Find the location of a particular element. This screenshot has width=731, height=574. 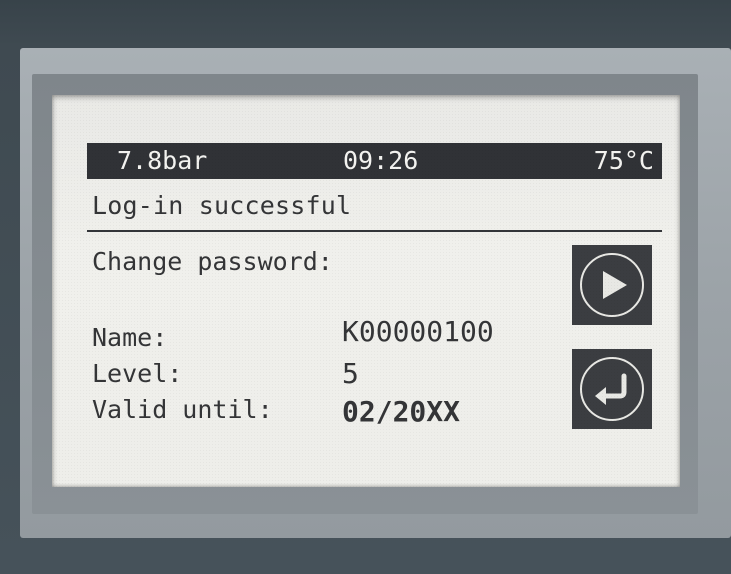

return-enter-icon is located at coordinates (612, 389).